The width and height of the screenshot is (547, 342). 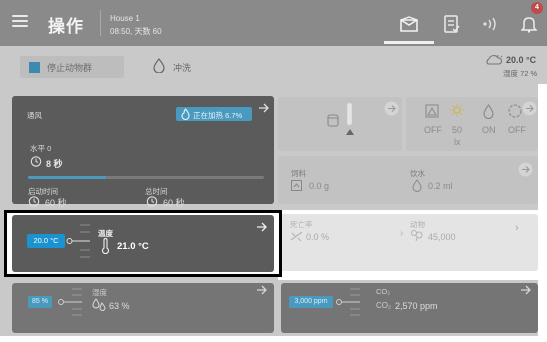 What do you see at coordinates (136, 31) in the screenshot?
I see `house-info: 08:50, 天数 60` at bounding box center [136, 31].